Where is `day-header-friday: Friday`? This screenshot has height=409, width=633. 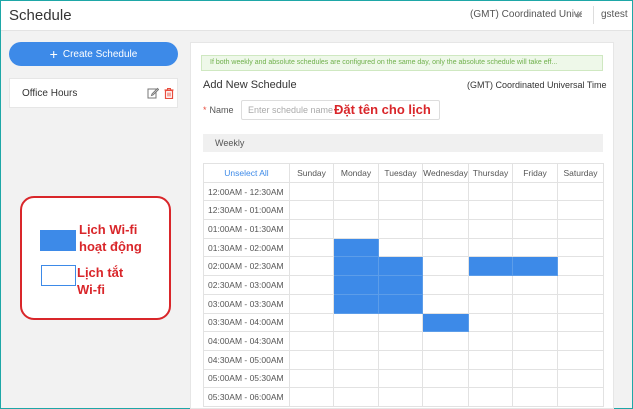
day-header-friday: Friday is located at coordinates (535, 173).